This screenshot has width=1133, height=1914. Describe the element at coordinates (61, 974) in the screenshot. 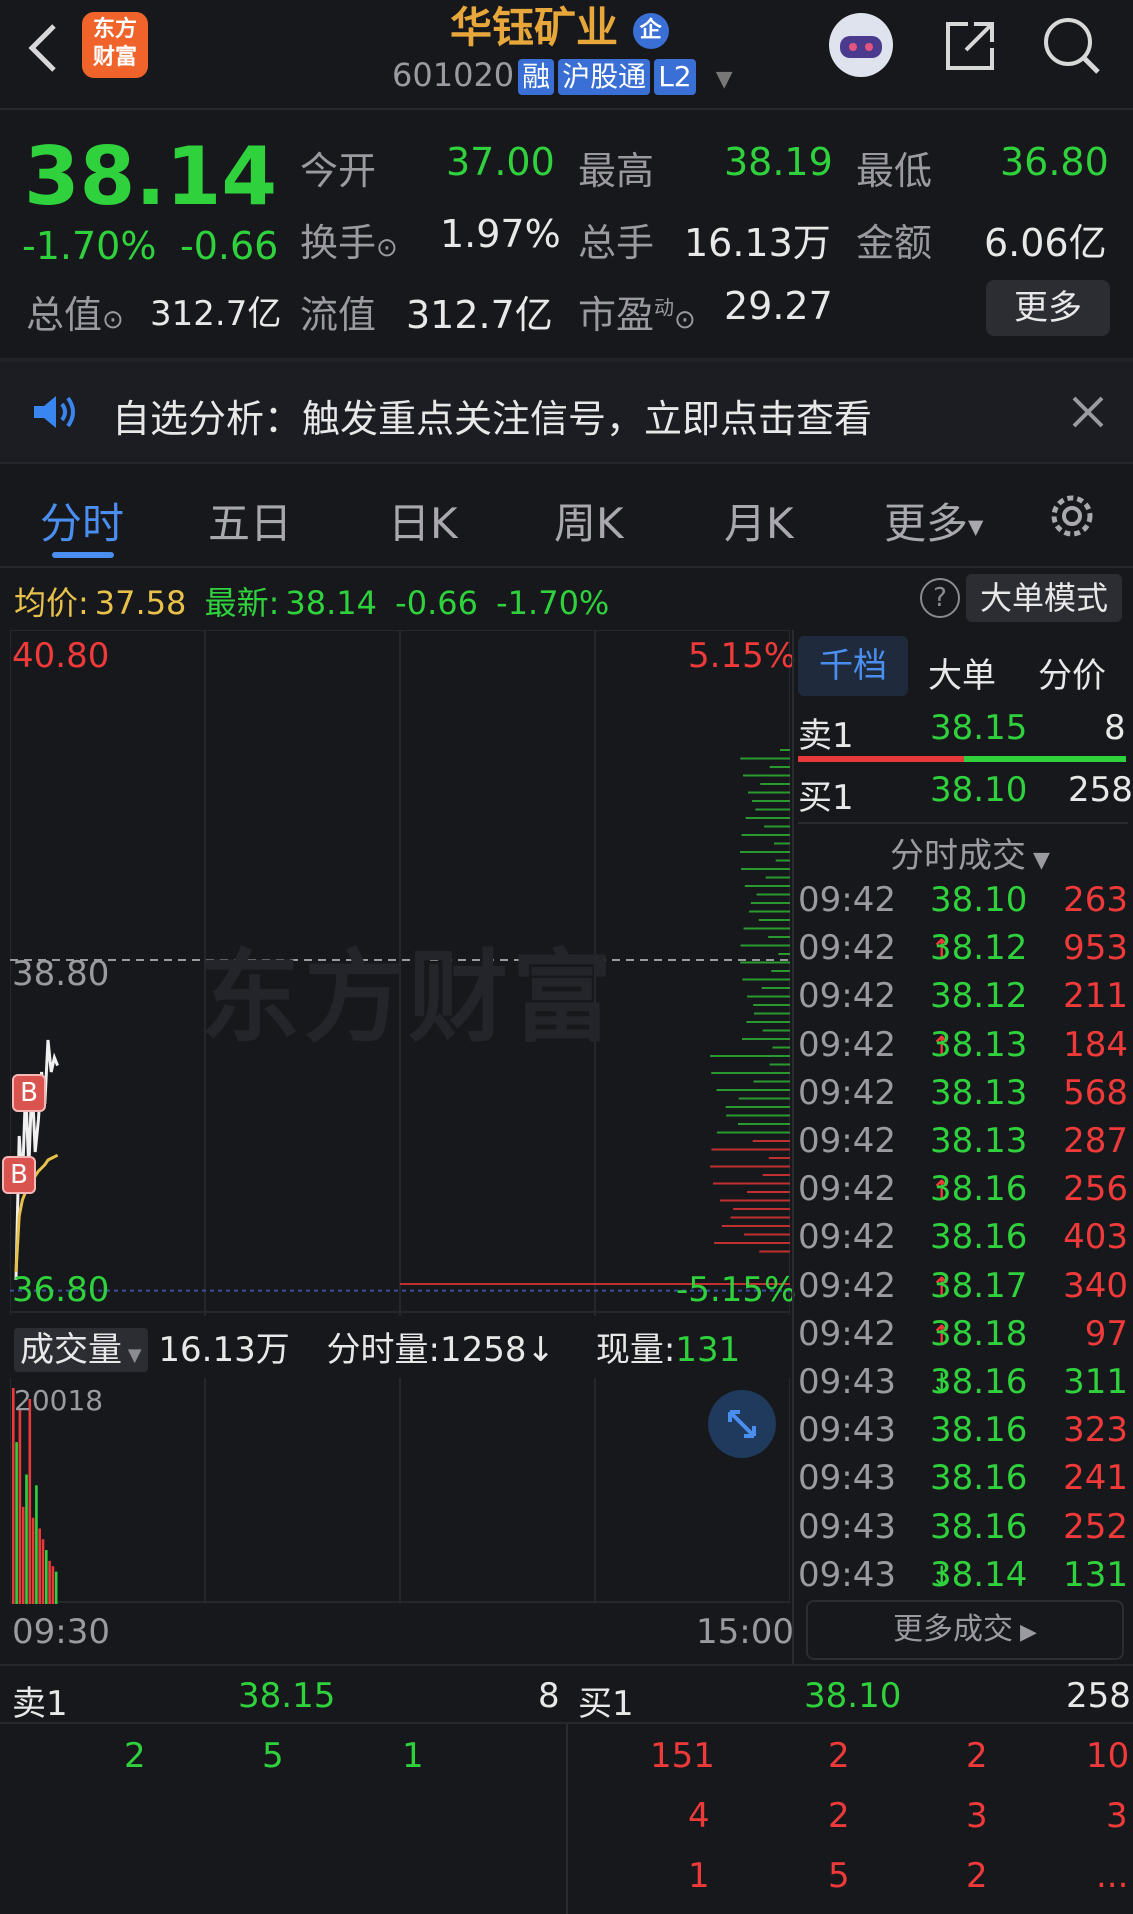

I see `price-mid-label: 38.80` at that location.